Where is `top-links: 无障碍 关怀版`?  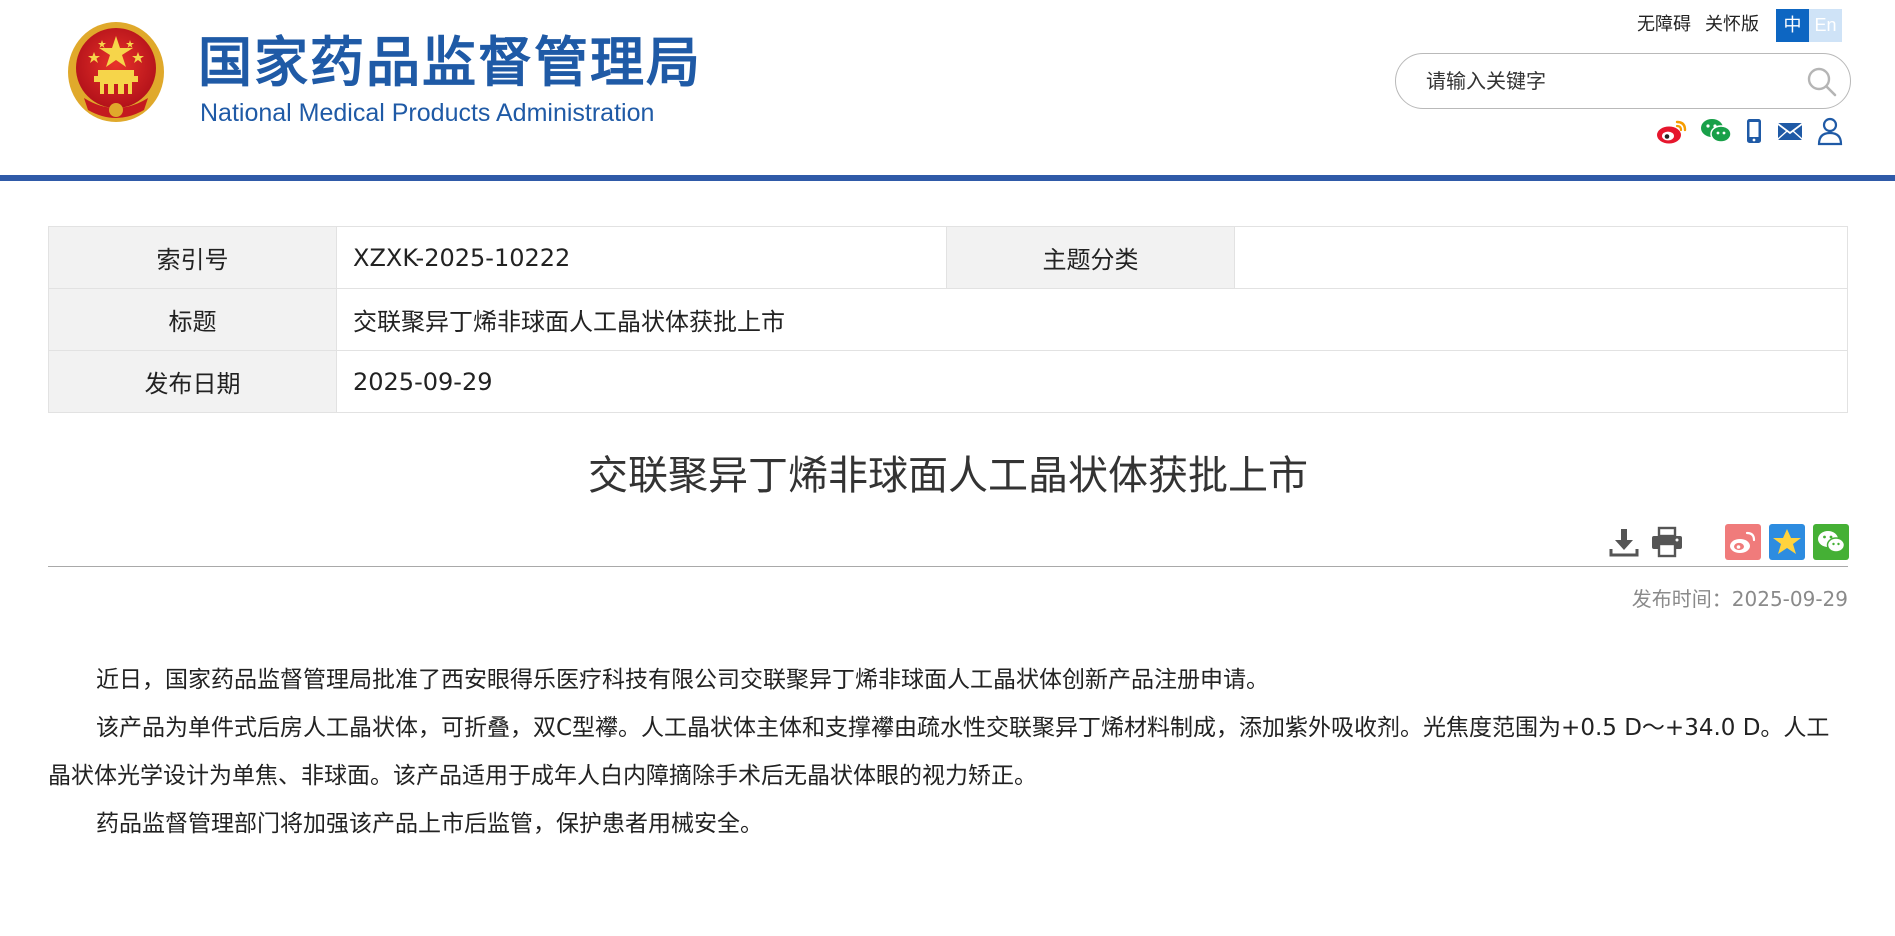 top-links: 无障碍 关怀版 is located at coordinates (1698, 25).